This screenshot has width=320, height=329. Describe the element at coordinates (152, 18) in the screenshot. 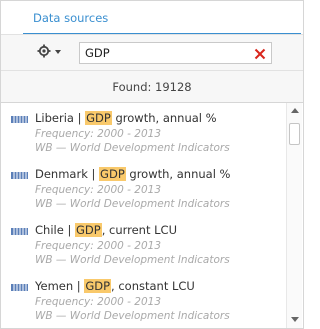

I see `tab-header: Data sources` at that location.